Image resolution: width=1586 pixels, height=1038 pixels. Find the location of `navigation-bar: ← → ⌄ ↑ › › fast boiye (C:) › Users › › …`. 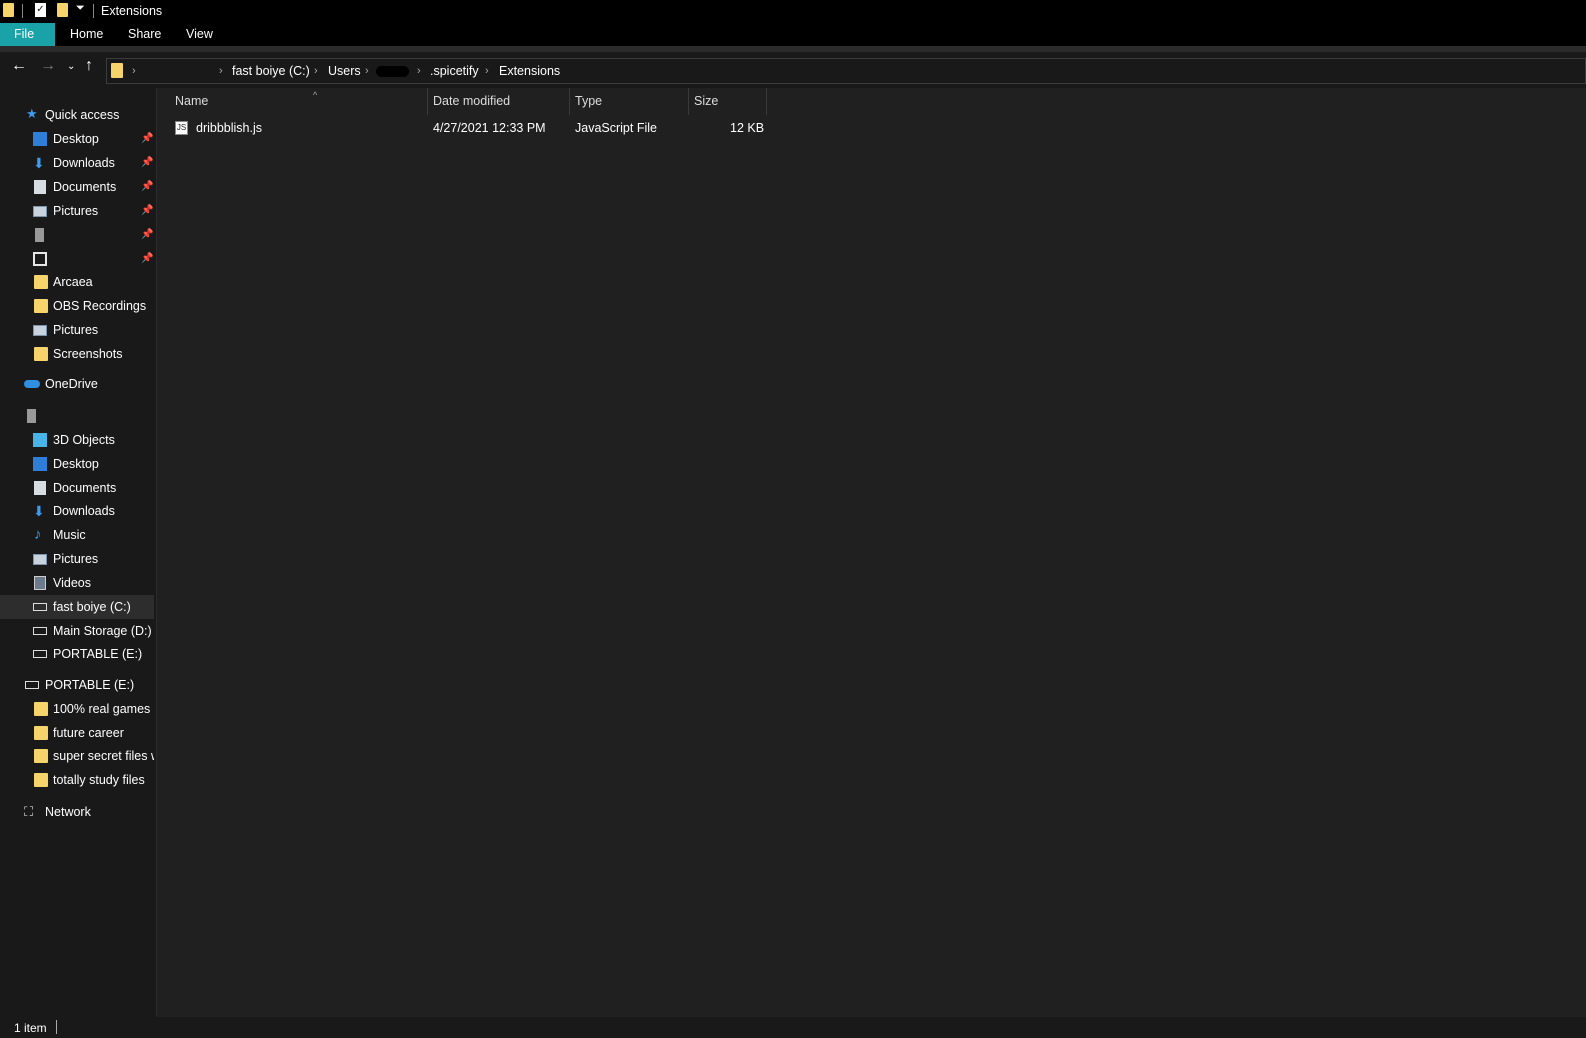

navigation-bar: ← → ⌄ ↑ › › fast boiye (C:) › Users › › … is located at coordinates (793, 67).